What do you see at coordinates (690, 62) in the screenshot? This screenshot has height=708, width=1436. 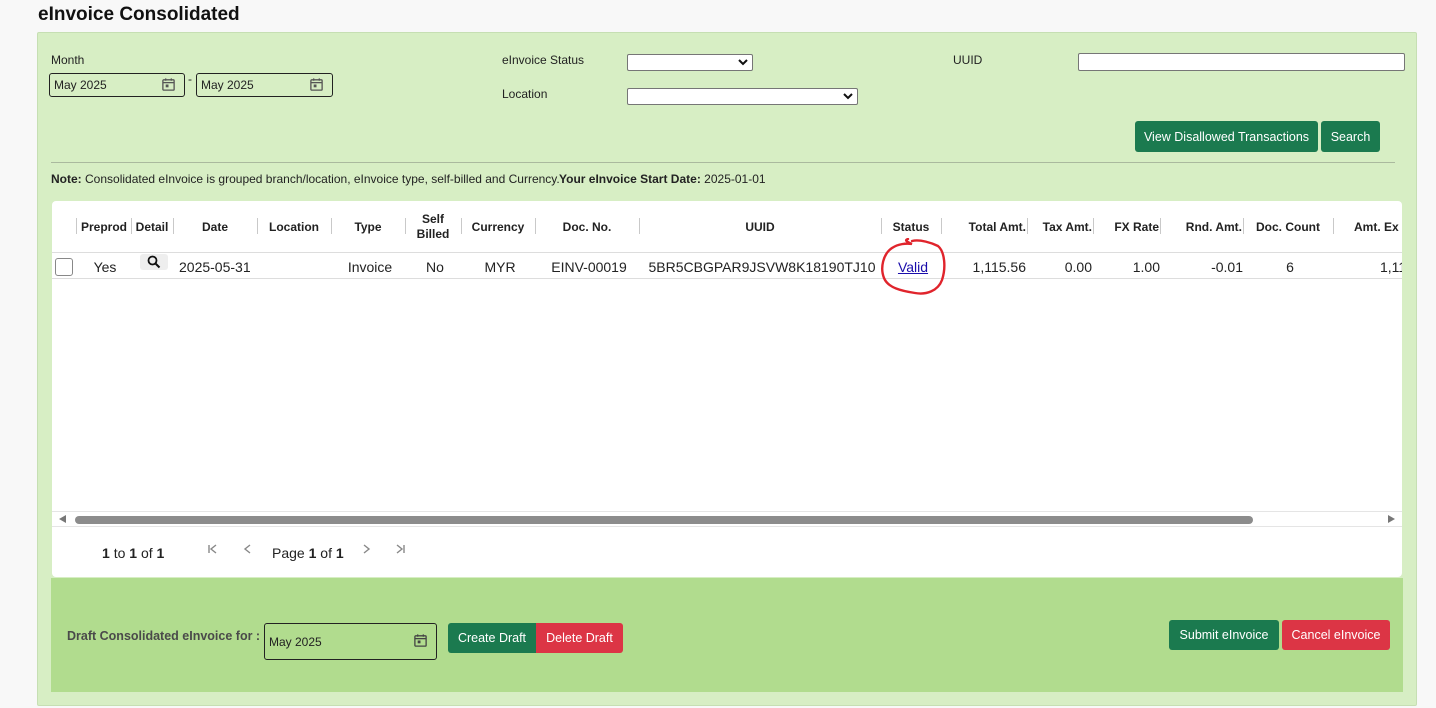 I see `status-select` at bounding box center [690, 62].